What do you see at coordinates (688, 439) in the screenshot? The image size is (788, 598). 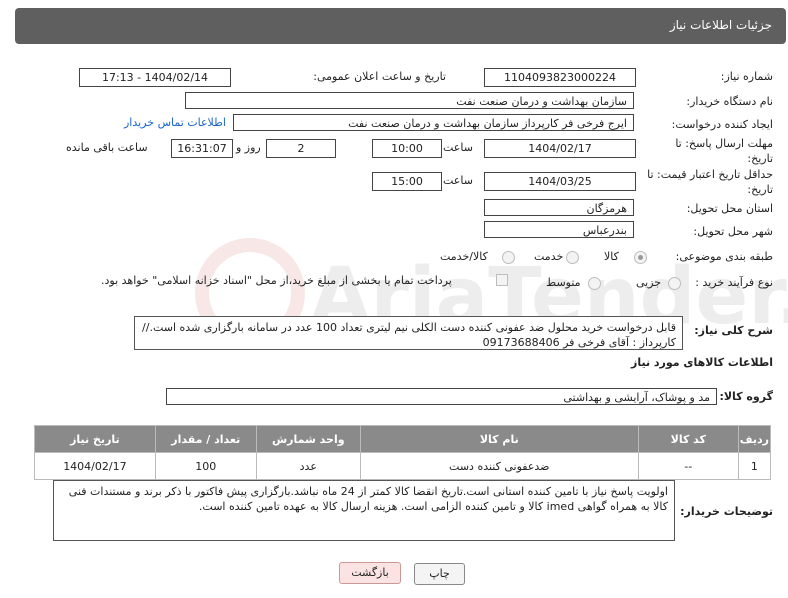 I see `col-header-code: کد کالا` at bounding box center [688, 439].